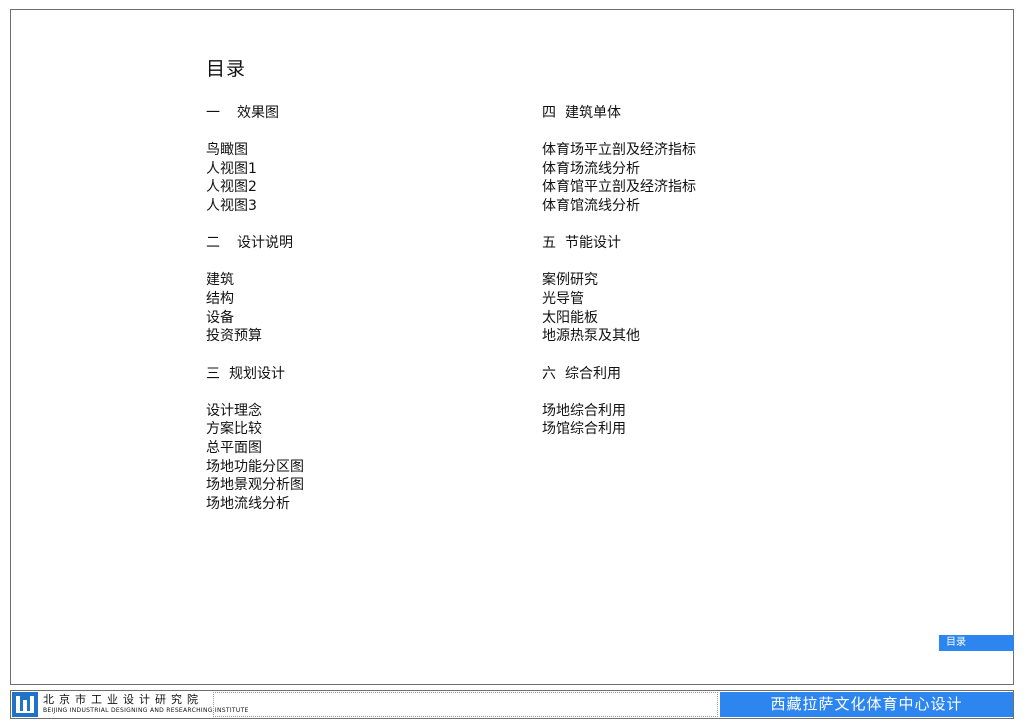  I want to click on toc-item: 总平面图, so click(234, 447).